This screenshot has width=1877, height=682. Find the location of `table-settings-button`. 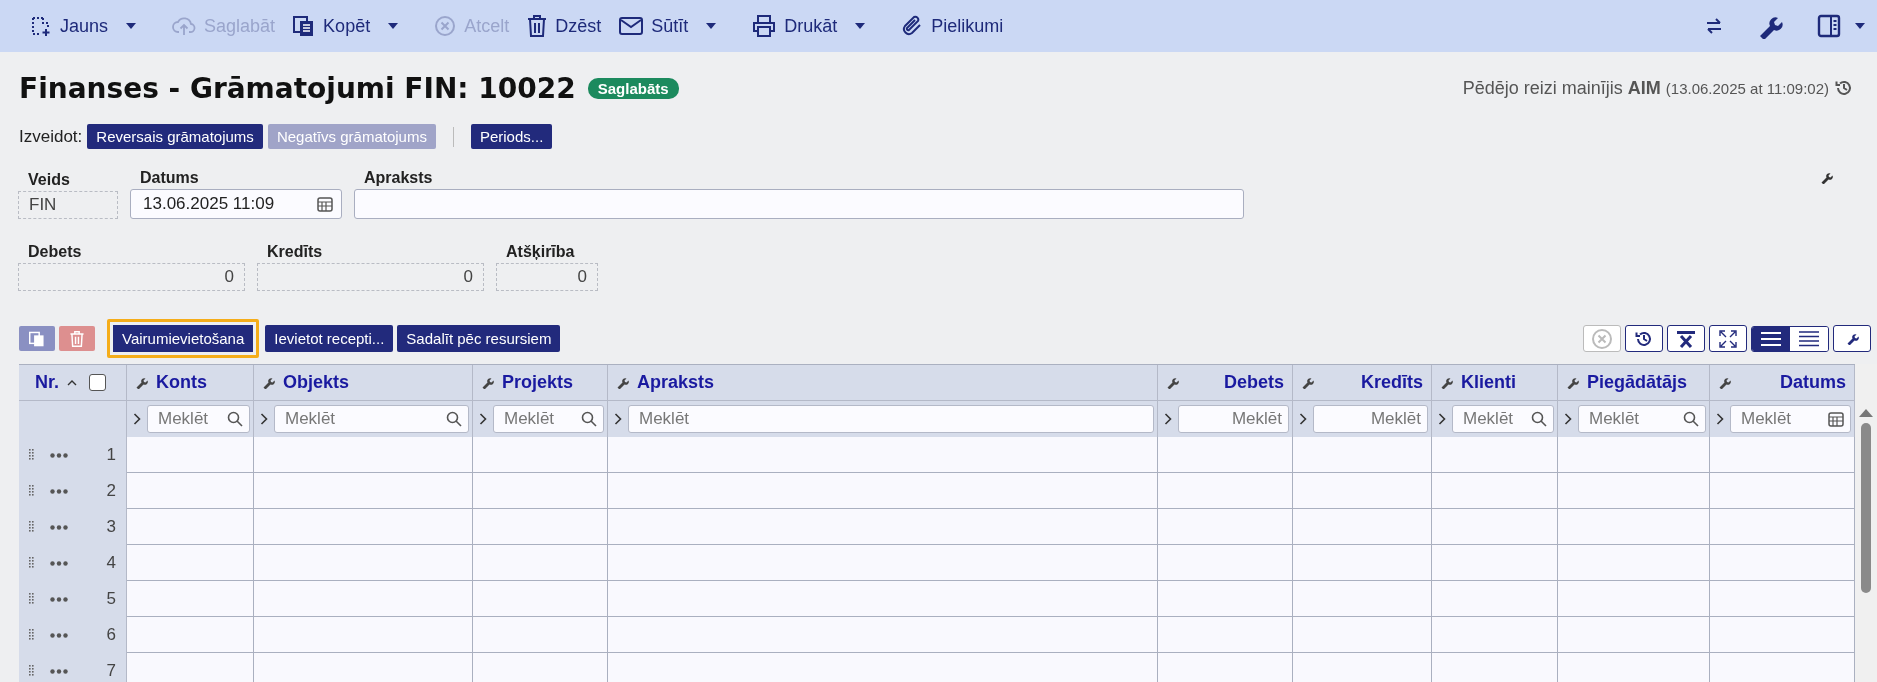

table-settings-button is located at coordinates (1852, 338).